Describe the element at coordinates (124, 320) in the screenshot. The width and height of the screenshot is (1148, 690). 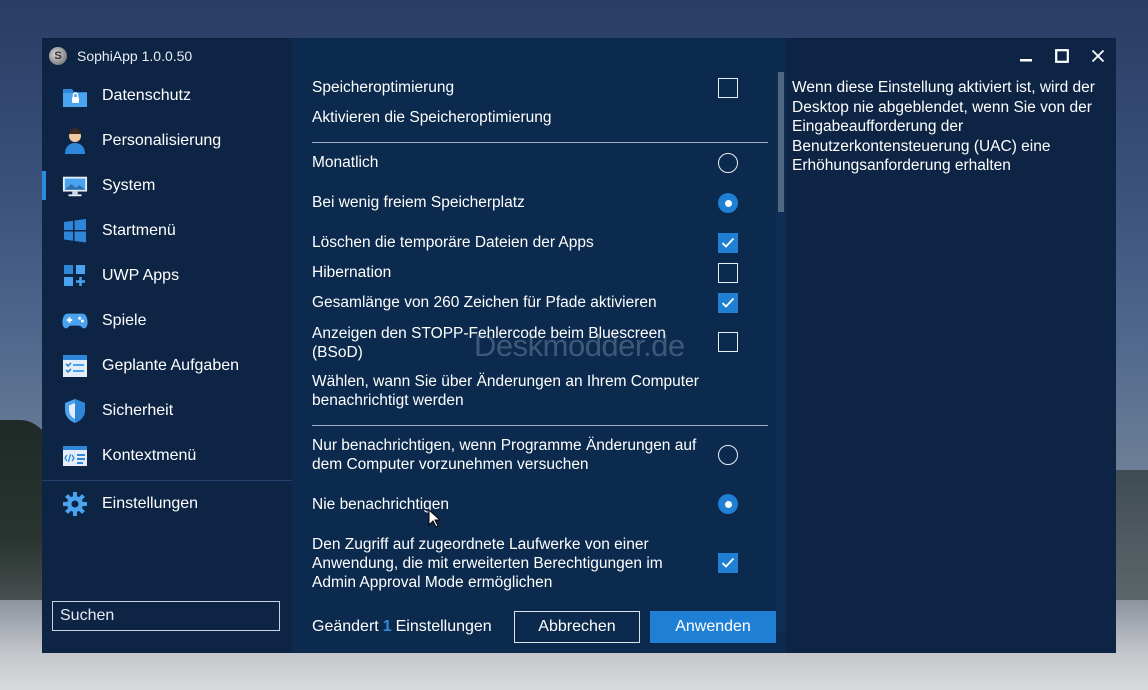
I see `sidebar-item-label: Spiele` at that location.